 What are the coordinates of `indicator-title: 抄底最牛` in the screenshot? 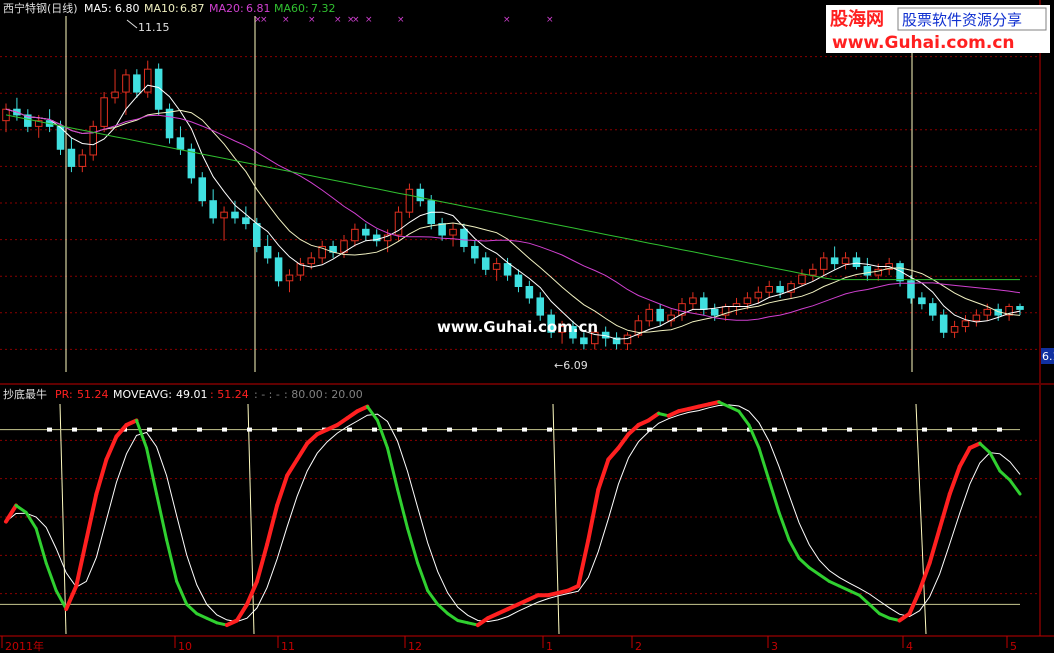 It's located at (25, 394).